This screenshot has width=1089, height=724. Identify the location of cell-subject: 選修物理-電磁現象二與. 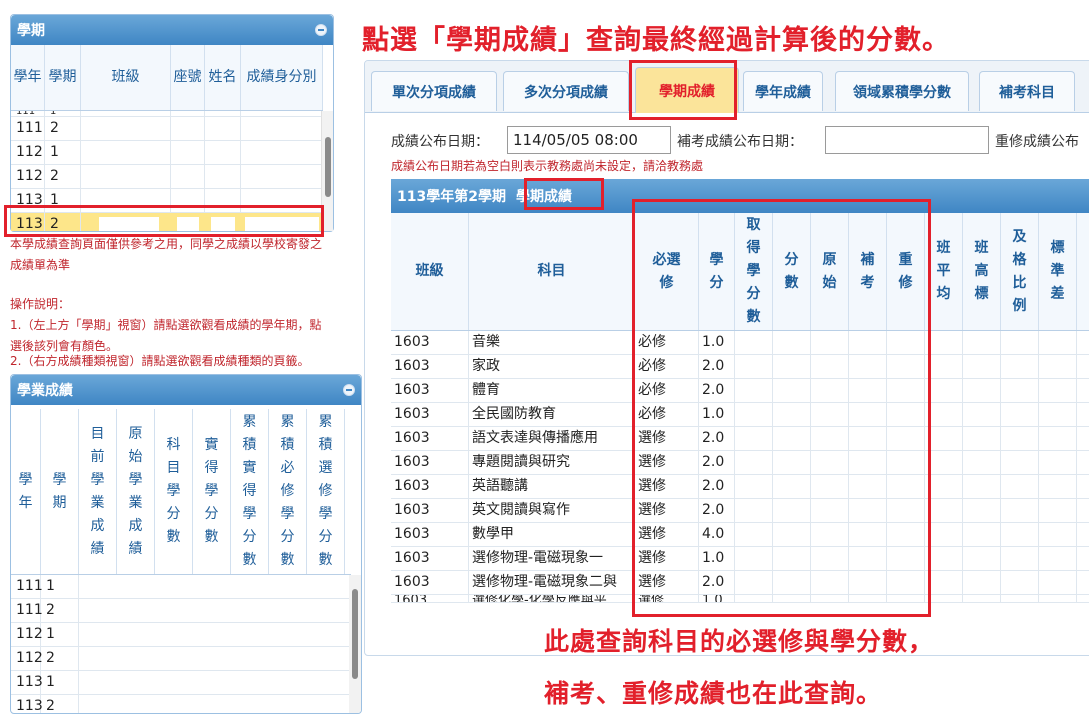
(552, 582).